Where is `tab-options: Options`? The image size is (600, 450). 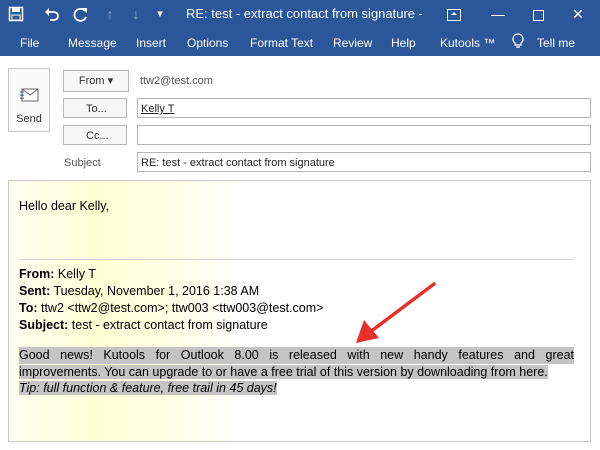
tab-options: Options is located at coordinates (207, 43).